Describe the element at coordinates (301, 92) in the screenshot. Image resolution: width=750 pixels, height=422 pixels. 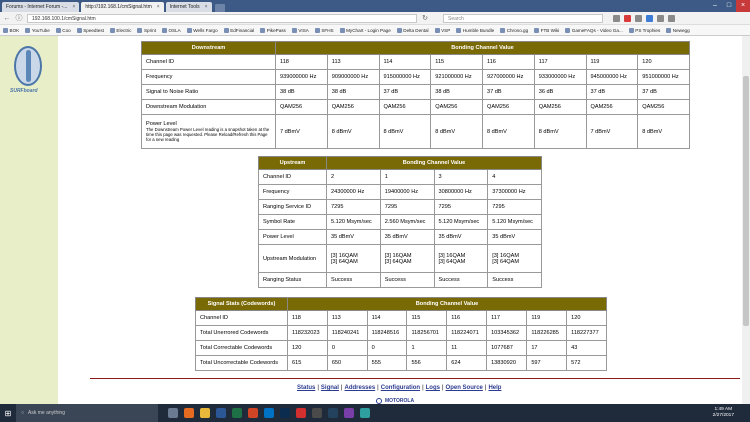
I see `table-cell: 38 dB` at that location.